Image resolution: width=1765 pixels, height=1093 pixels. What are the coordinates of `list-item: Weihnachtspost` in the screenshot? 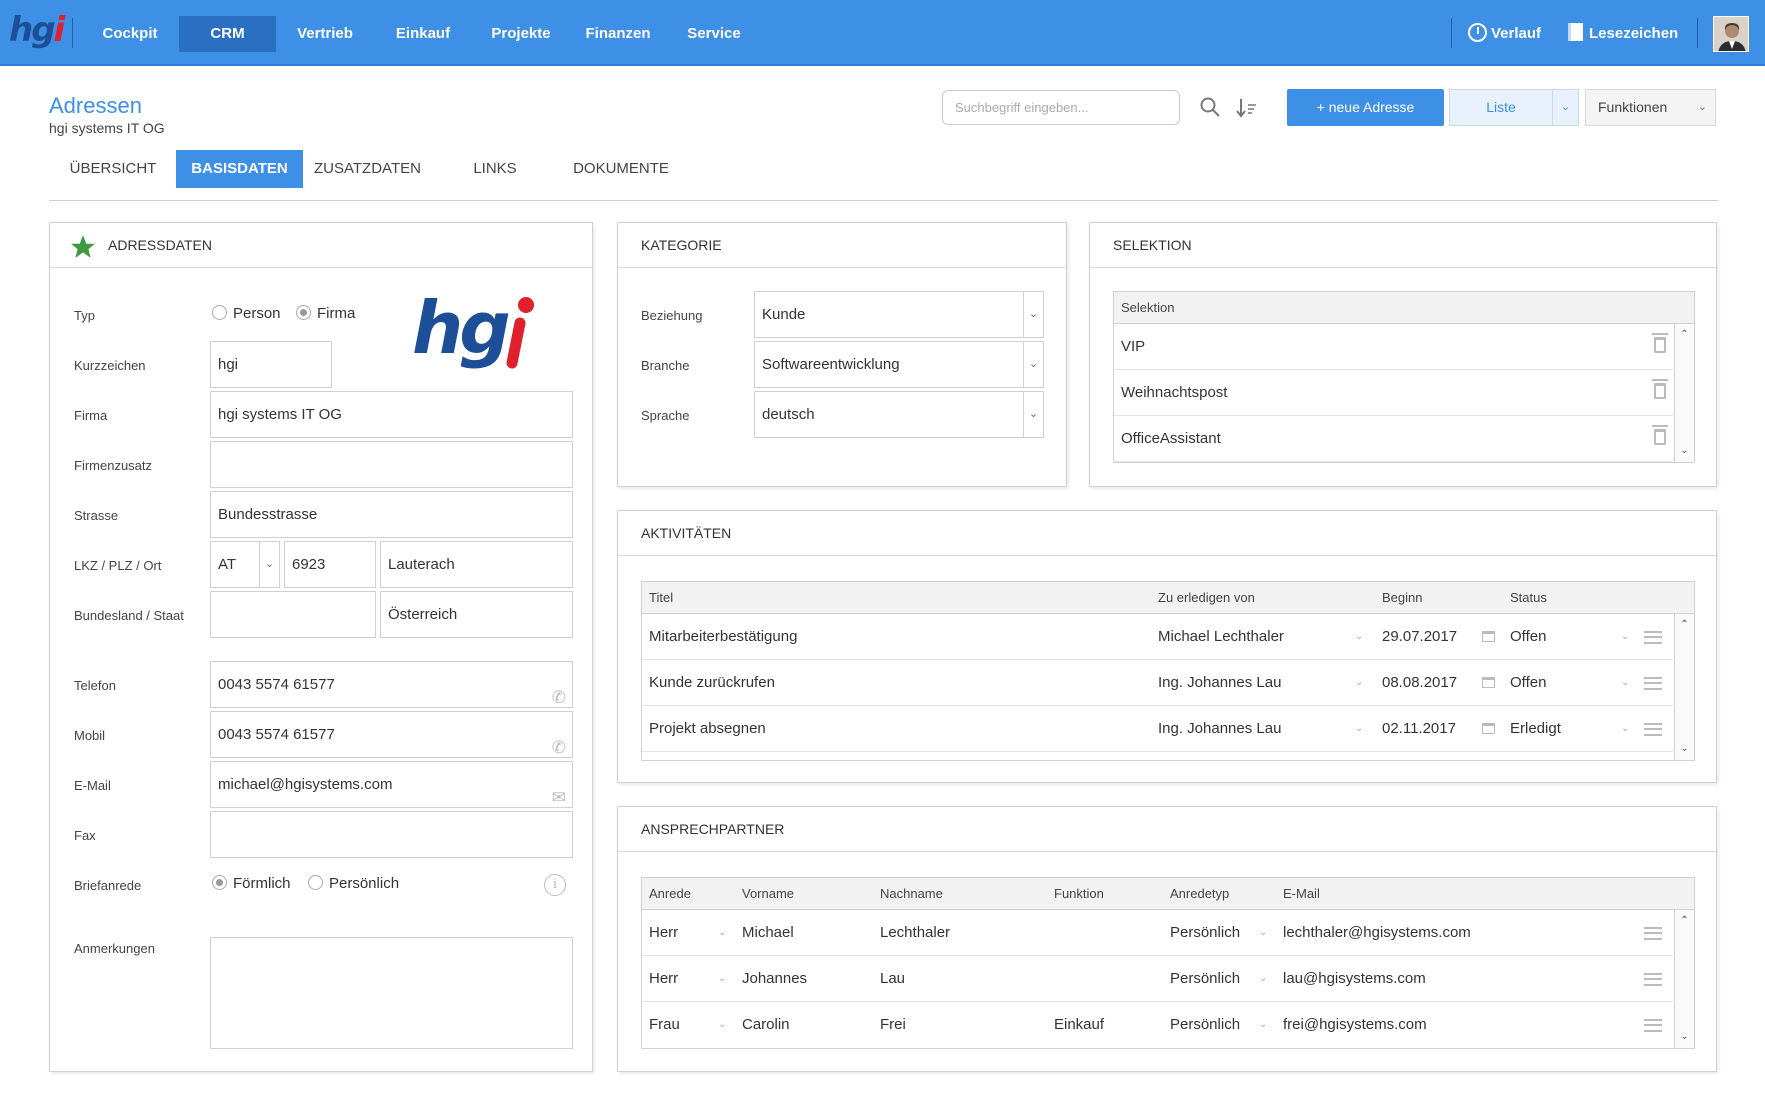 It's located at (1393, 393).